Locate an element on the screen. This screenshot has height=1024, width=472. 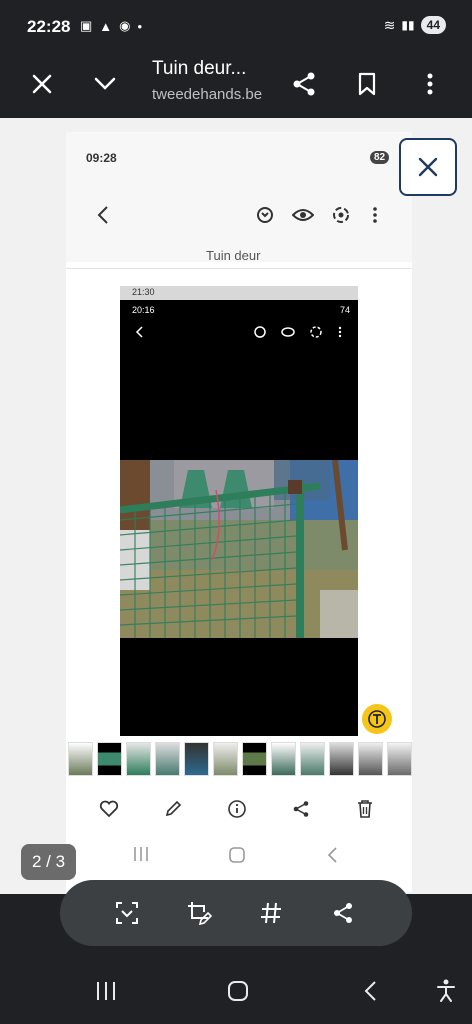
edit-screenshot-button is located at coordinates (199, 913).